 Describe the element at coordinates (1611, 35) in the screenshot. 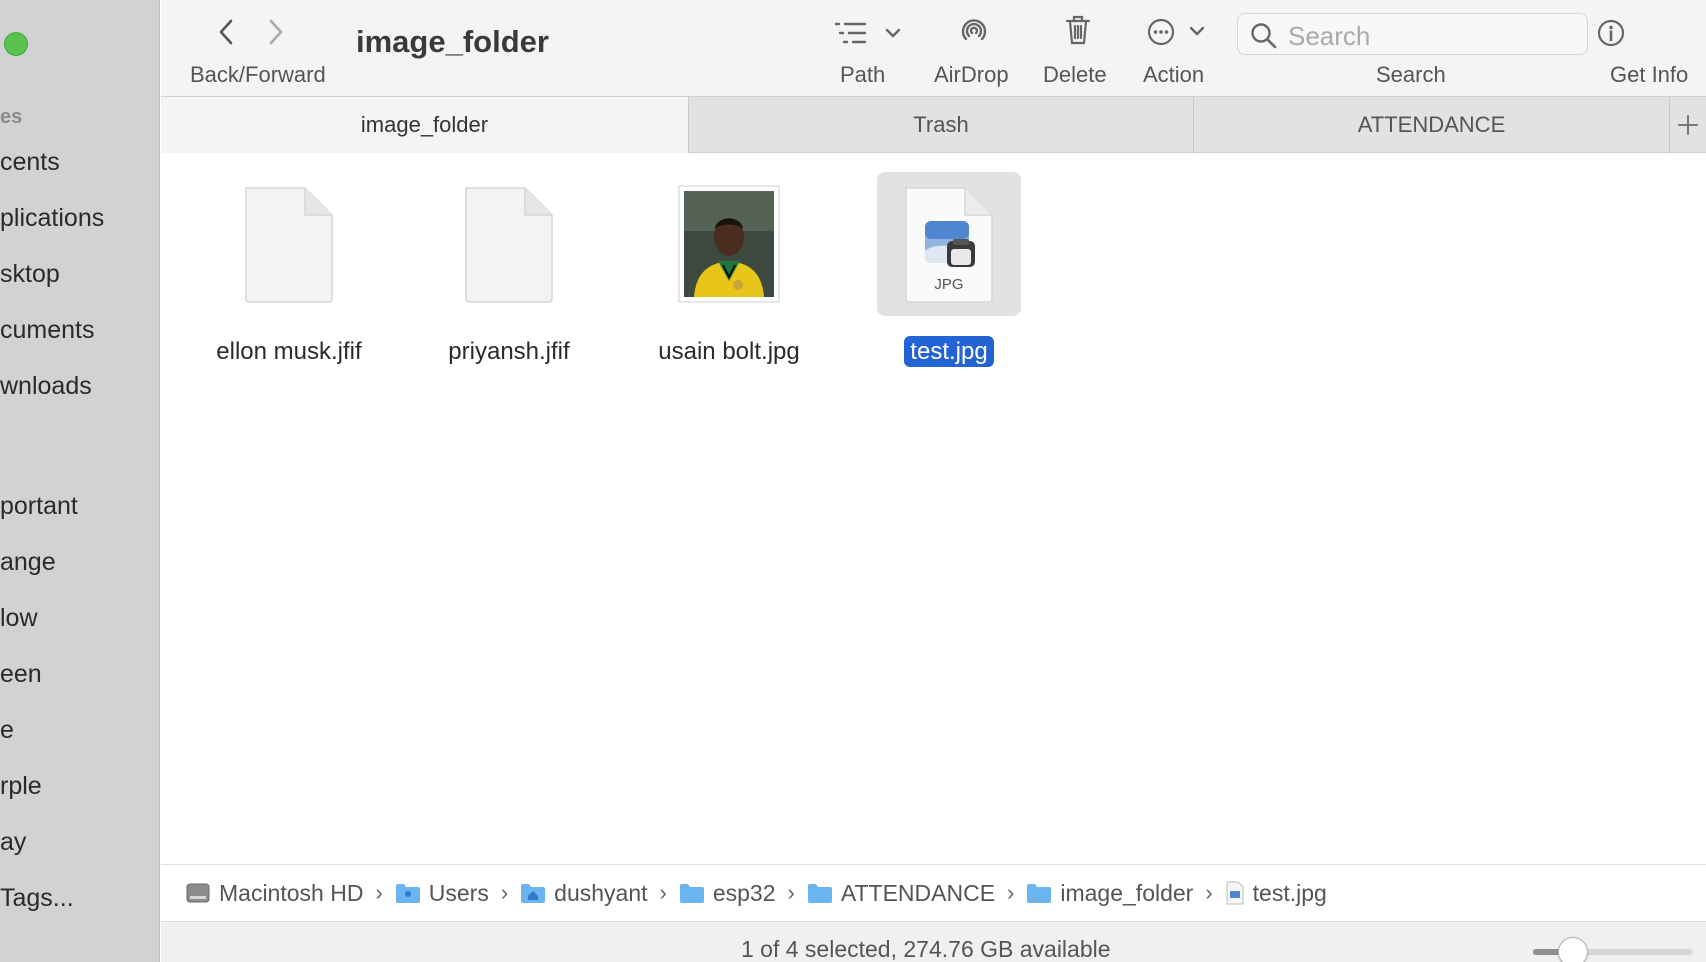

I see `info-icon` at that location.